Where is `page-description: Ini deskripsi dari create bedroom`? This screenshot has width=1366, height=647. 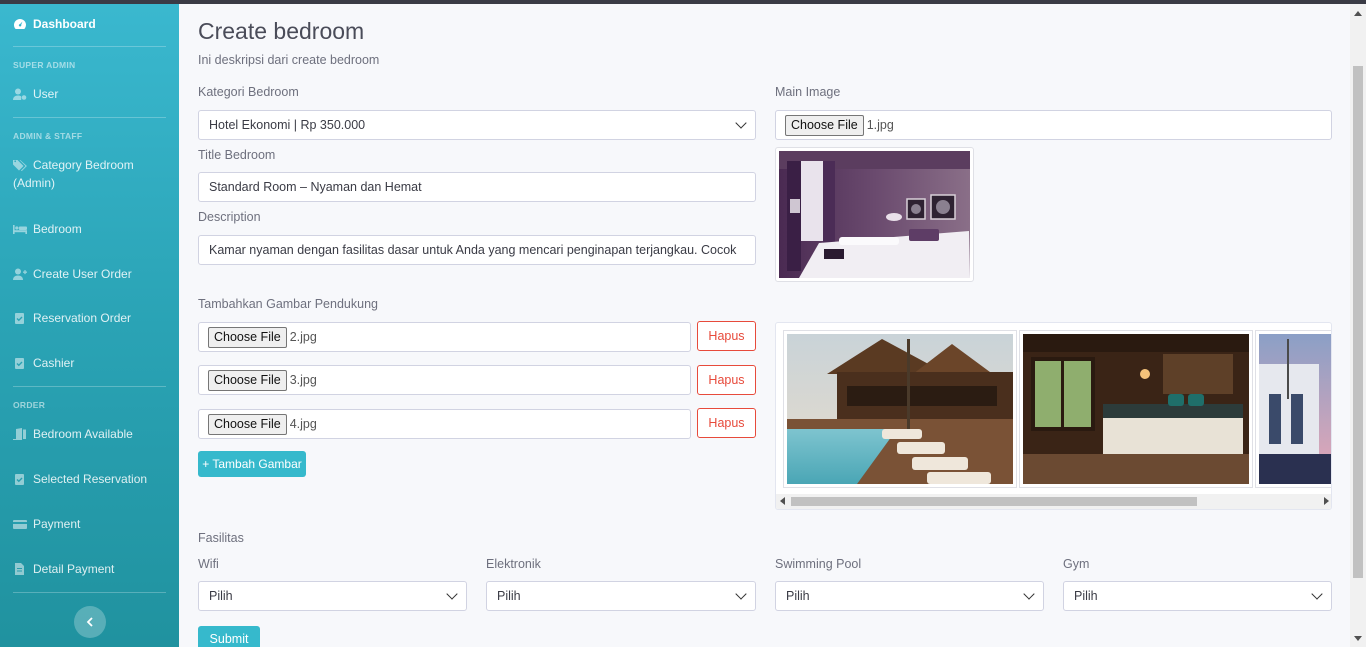 page-description: Ini deskripsi dari create bedroom is located at coordinates (289, 60).